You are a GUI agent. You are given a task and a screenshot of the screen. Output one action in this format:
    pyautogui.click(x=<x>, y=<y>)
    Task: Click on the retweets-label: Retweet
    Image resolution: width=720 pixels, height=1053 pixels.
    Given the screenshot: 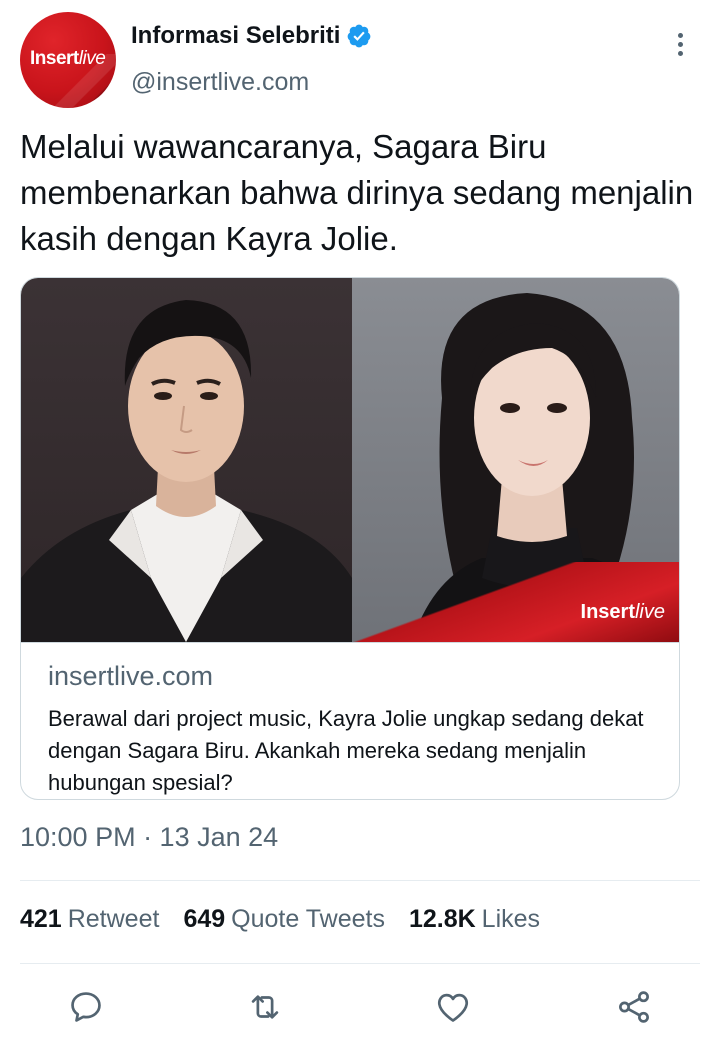 What is the action you would take?
    pyautogui.click(x=113, y=919)
    